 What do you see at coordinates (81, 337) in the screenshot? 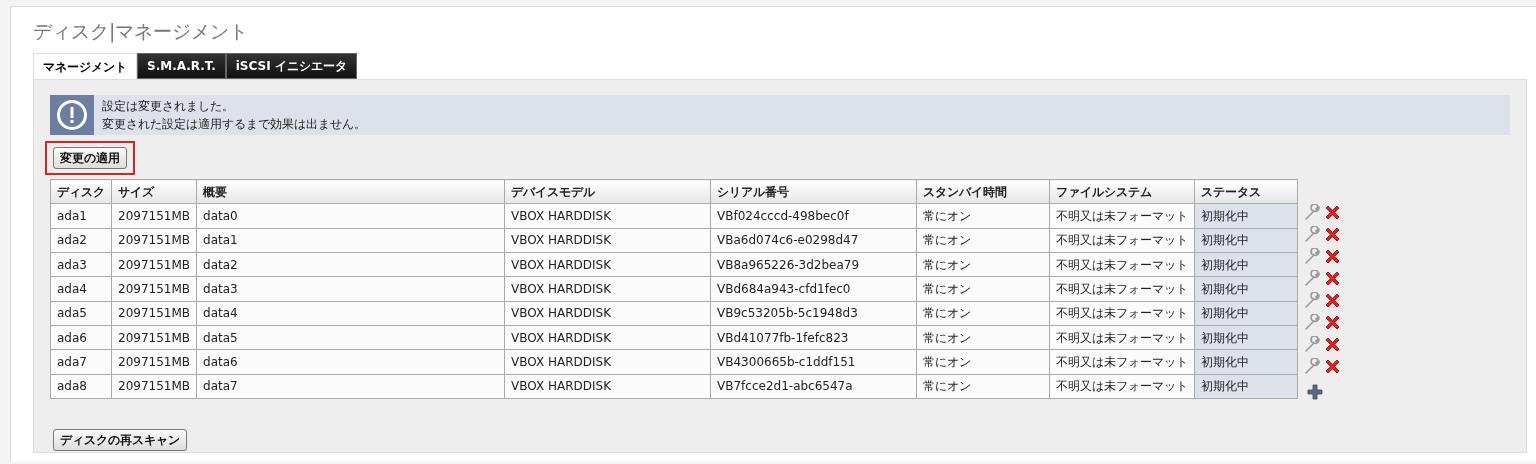
I see `table-cell: ada6` at bounding box center [81, 337].